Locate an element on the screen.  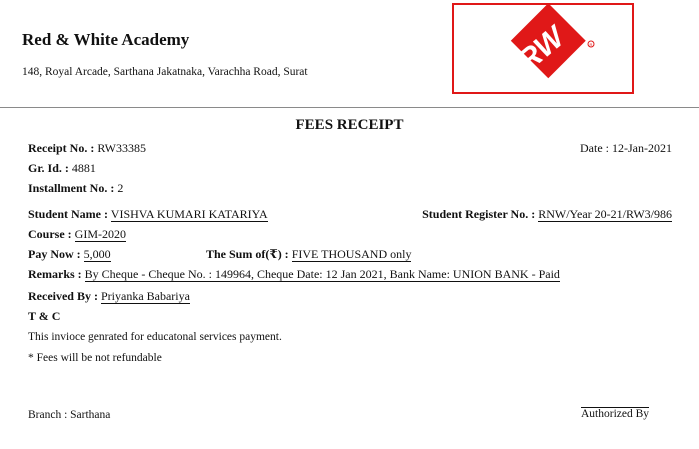
rw-logo-icon: RW R is located at coordinates (552, 42).